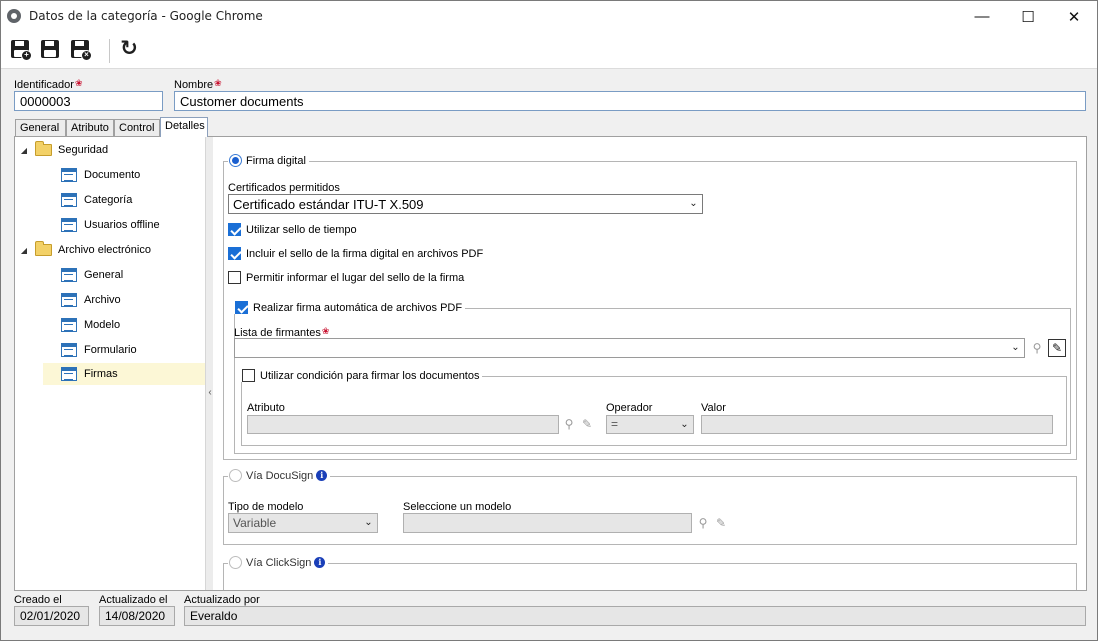 Image resolution: width=1098 pixels, height=641 pixels. I want to click on firma-digital-option: Firma digital, so click(268, 160).